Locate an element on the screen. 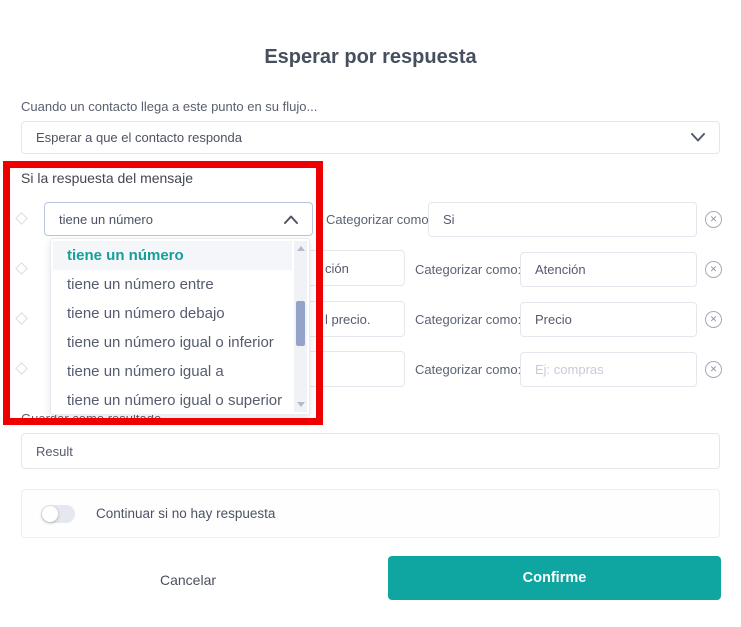 This screenshot has width=741, height=627. scrollbar-thumb is located at coordinates (300, 323).